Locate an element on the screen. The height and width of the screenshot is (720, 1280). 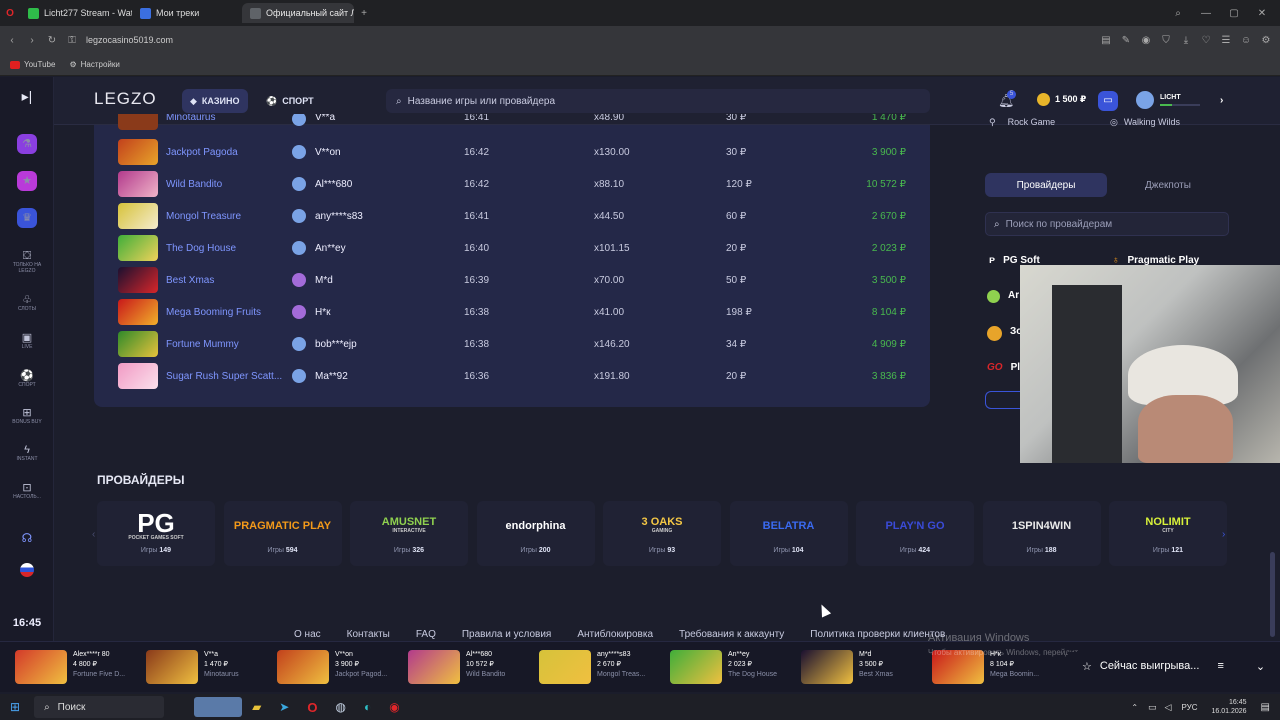
browser-tab-active: Официальный сайт Лего is located at coordinates (298, 13).